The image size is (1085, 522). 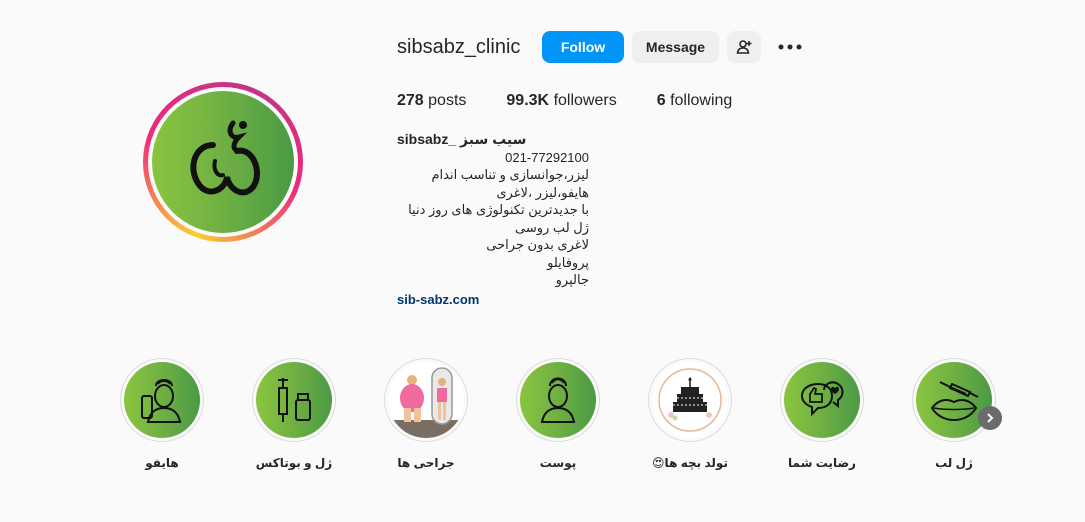 I want to click on follow-button: Follow, so click(x=583, y=47).